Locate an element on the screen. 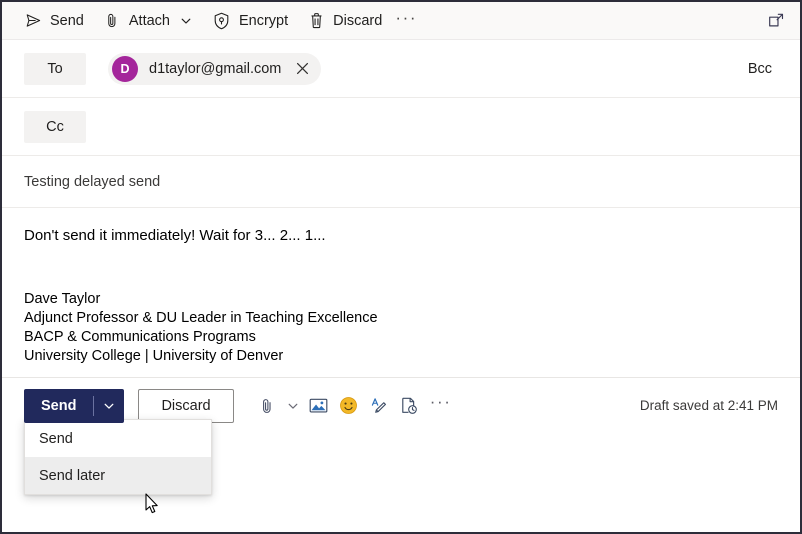 The width and height of the screenshot is (802, 534). more-options-icon: ··· is located at coordinates (441, 406).